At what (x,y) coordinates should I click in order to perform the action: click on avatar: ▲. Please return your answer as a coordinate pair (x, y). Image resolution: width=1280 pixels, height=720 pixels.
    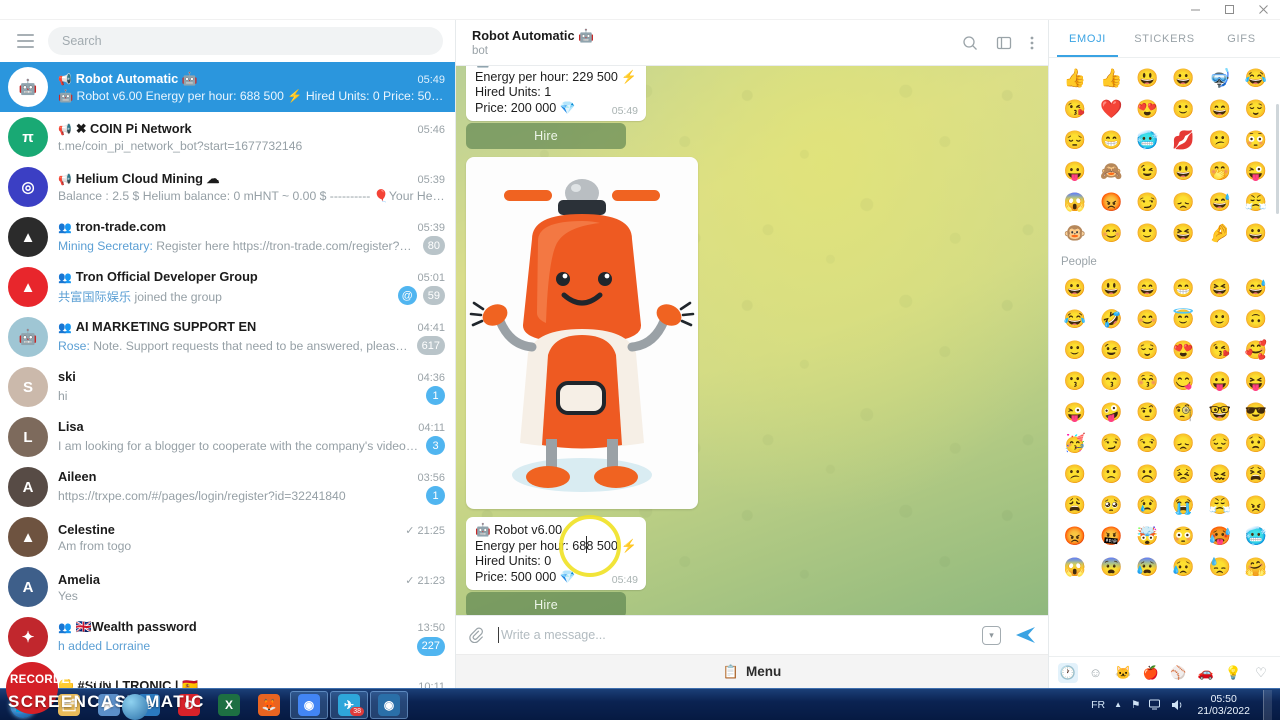
    Looking at the image, I should click on (28, 287).